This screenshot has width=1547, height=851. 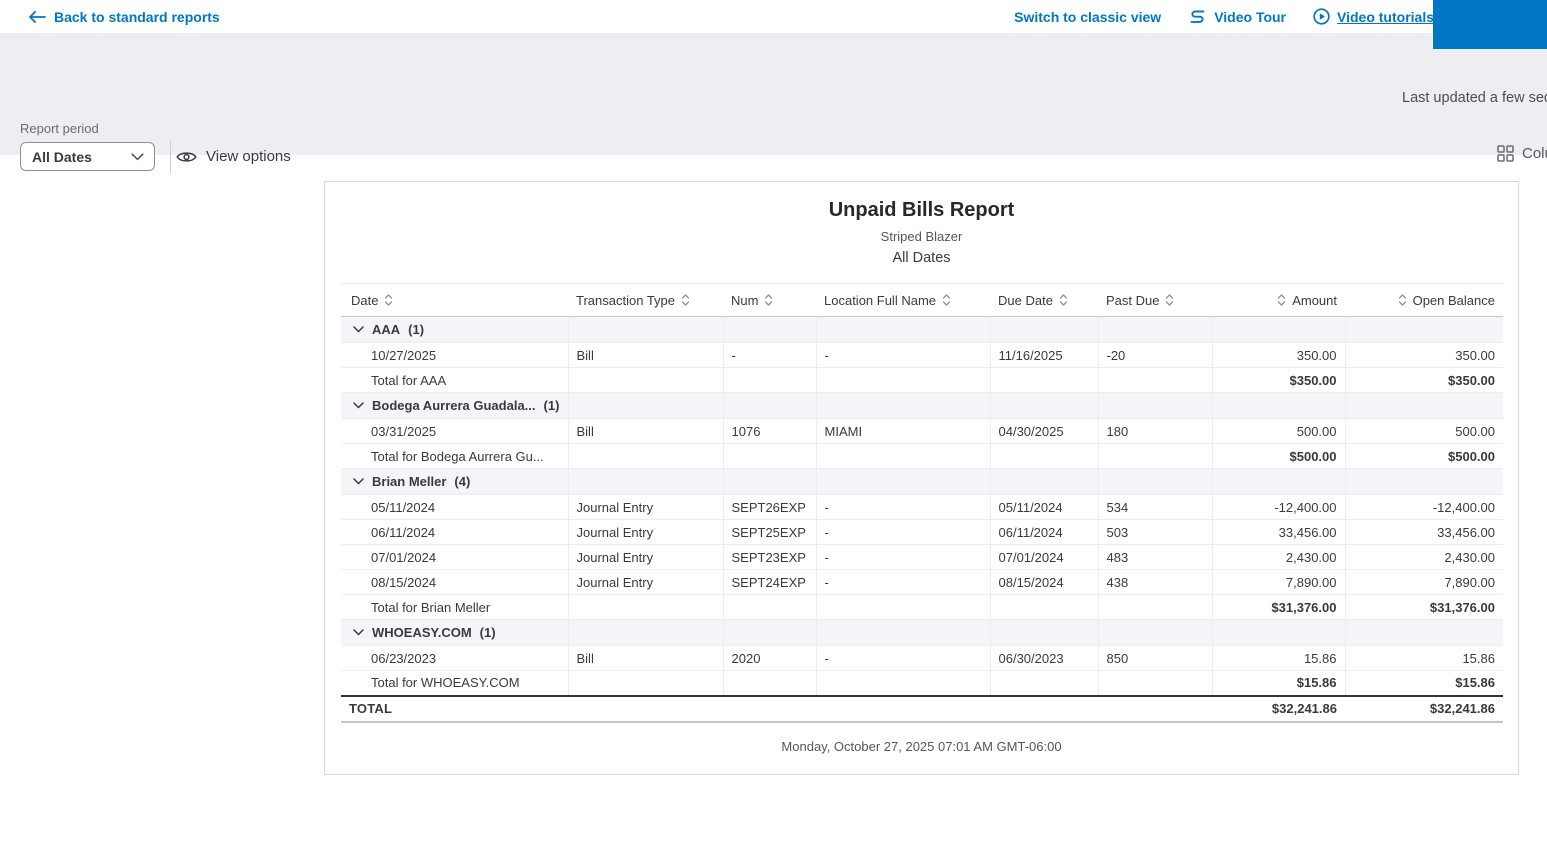 What do you see at coordinates (233, 156) in the screenshot?
I see `view-options-button: View options` at bounding box center [233, 156].